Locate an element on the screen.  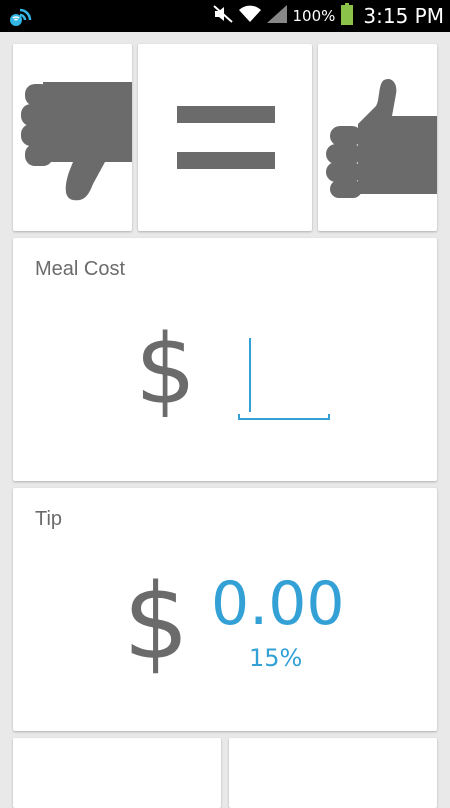
meal-cost-input is located at coordinates (284, 379).